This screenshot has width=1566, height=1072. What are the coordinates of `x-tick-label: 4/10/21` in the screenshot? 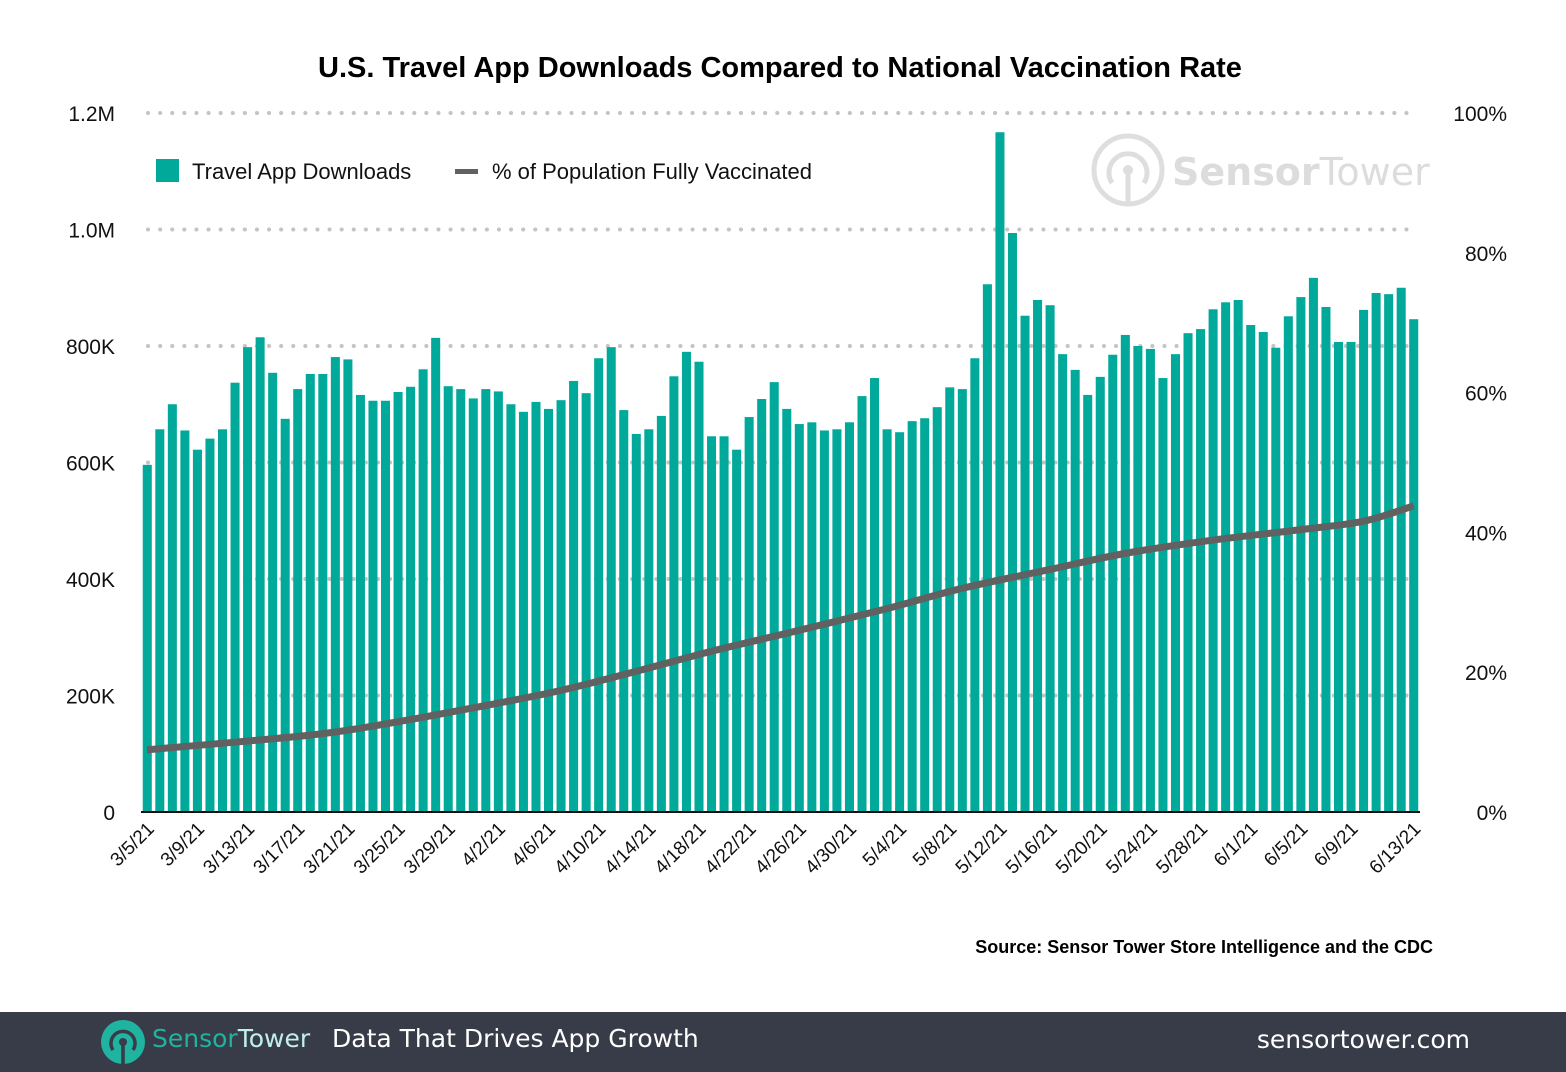 It's located at (581, 849).